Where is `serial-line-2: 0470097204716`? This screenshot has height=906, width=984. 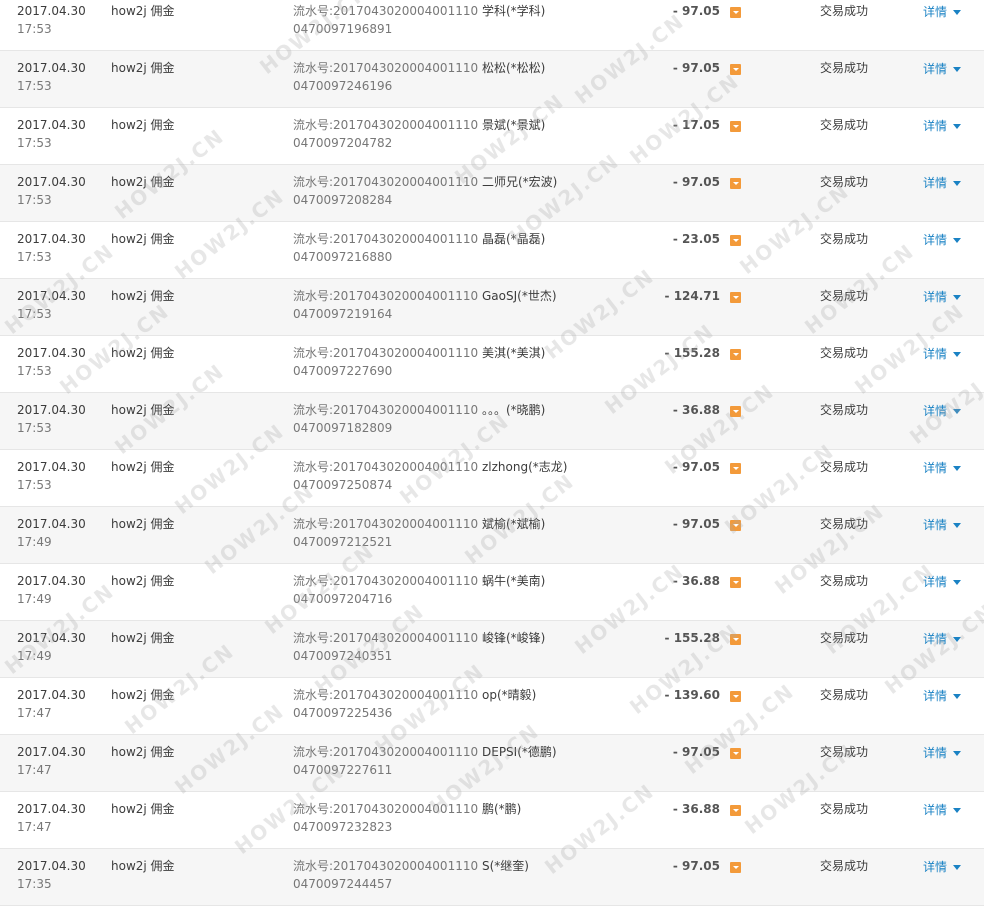
serial-line-2: 0470097204716 is located at coordinates (343, 599).